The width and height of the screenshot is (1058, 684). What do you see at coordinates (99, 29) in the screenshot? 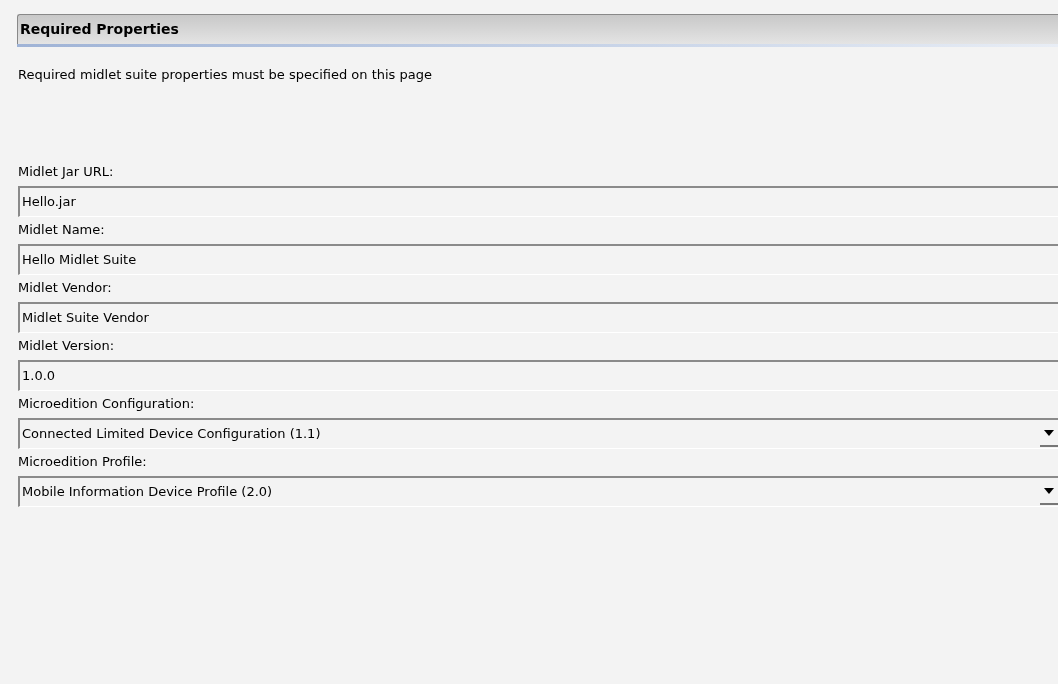
I see `section-title: Required Properties` at bounding box center [99, 29].